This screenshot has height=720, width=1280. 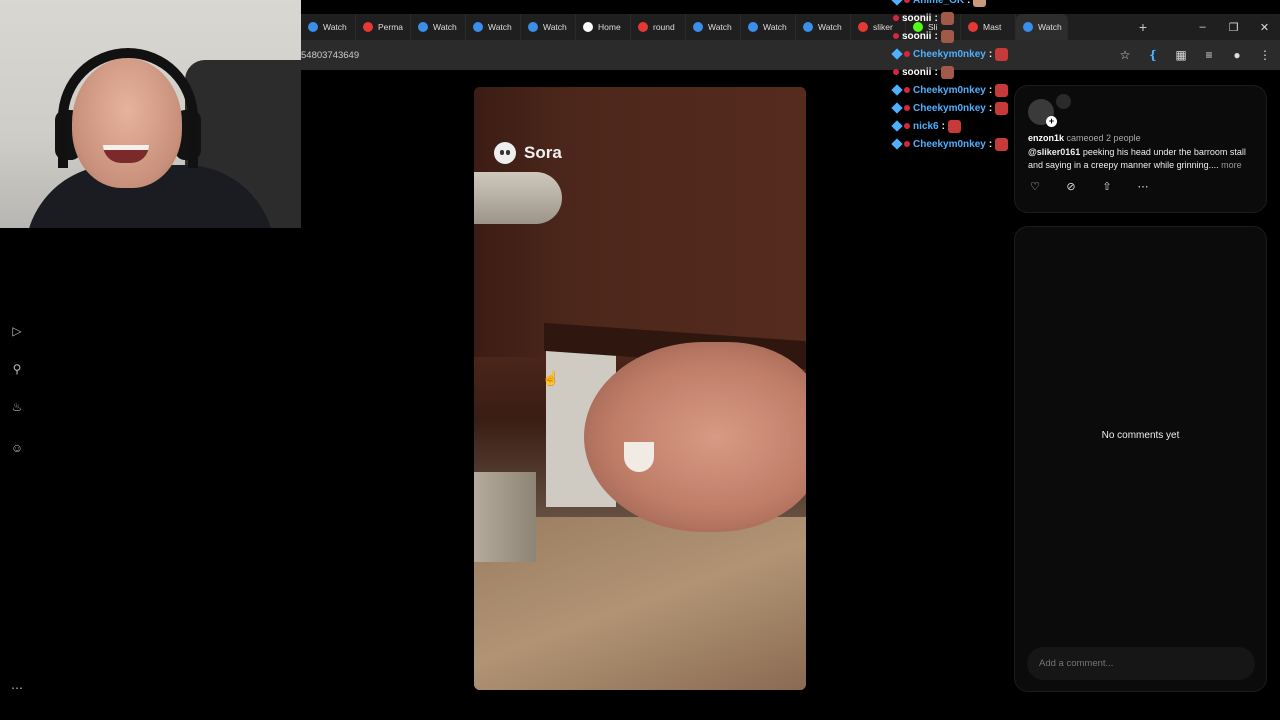 I want to click on tab-1: Perma, so click(x=383, y=27).